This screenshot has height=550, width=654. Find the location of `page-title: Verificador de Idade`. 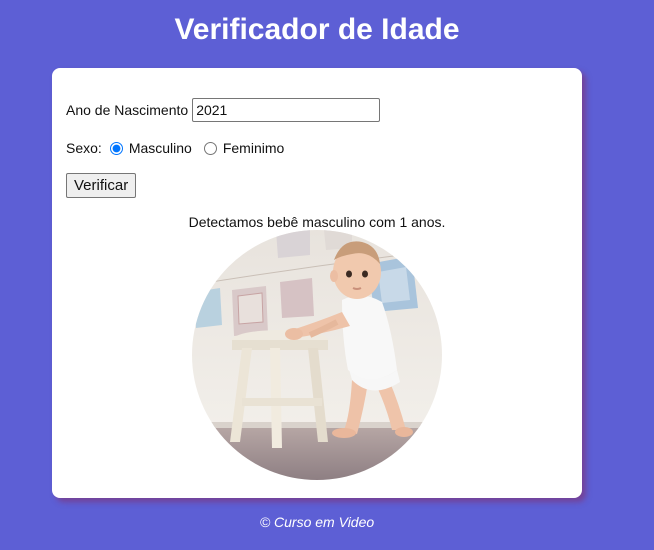

page-title: Verificador de Idade is located at coordinates (317, 29).